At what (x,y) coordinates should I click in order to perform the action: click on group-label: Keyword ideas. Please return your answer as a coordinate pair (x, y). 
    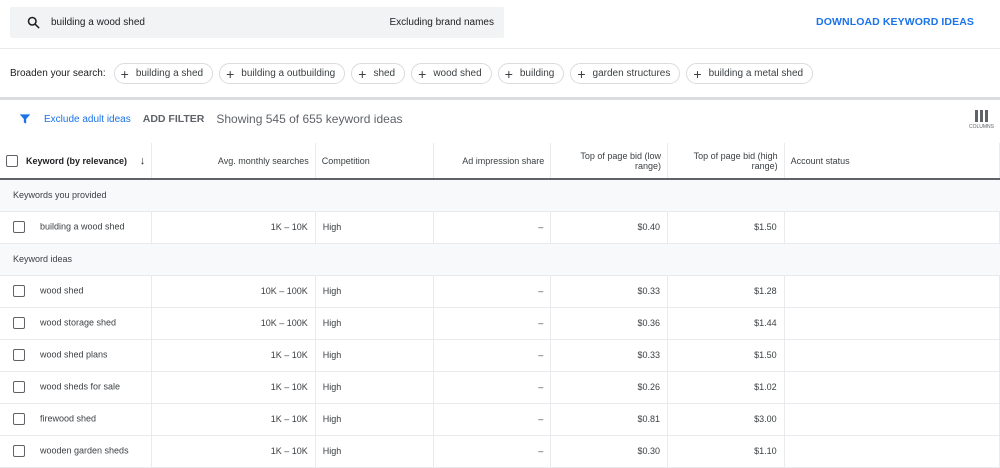
    Looking at the image, I should click on (500, 259).